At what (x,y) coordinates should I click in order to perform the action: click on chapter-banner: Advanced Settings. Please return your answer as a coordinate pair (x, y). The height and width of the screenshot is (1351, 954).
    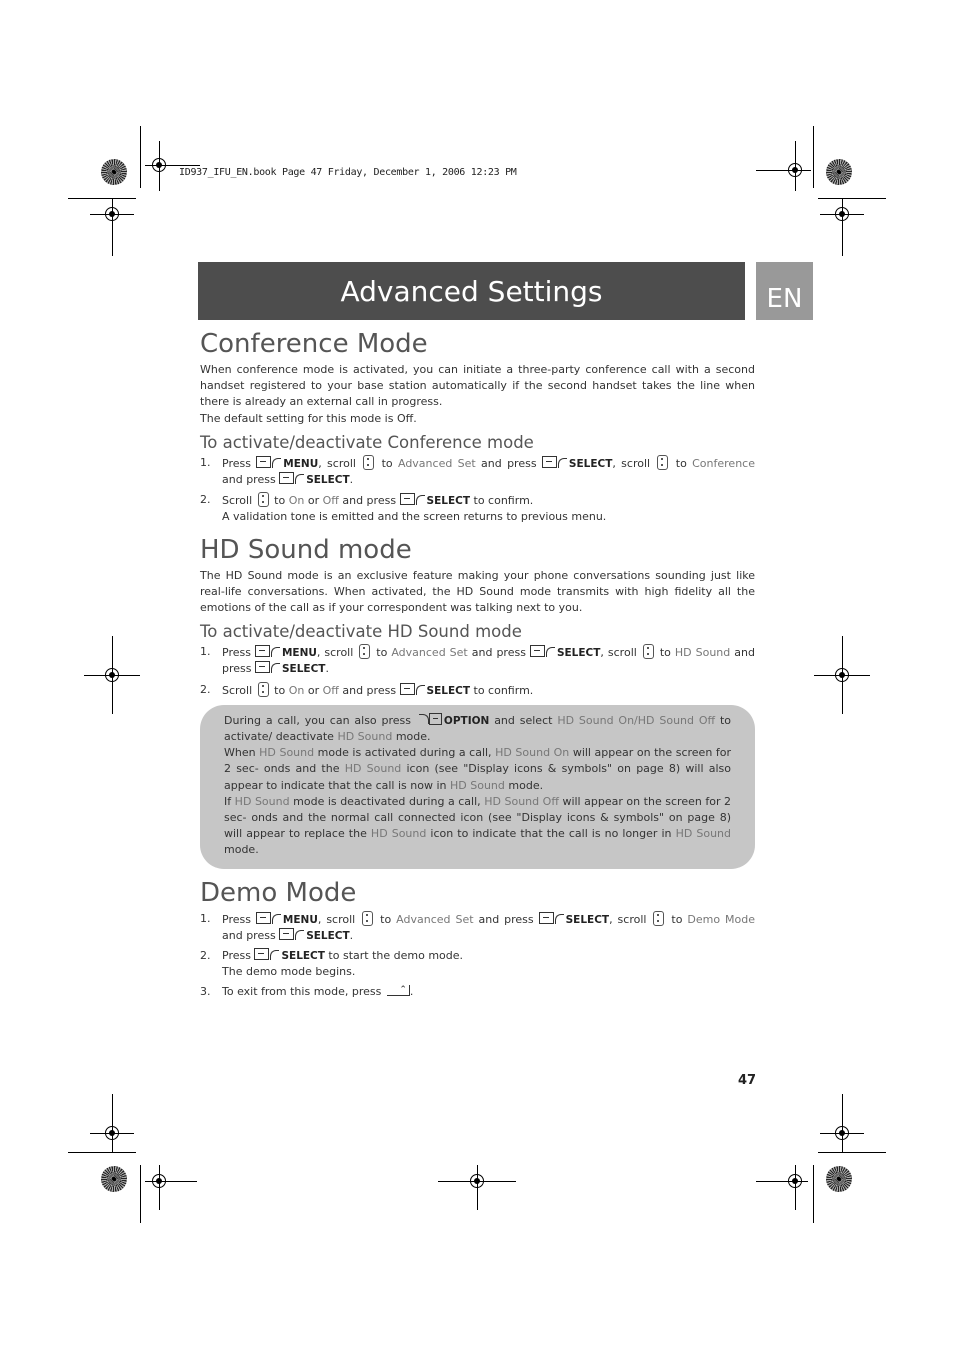
    Looking at the image, I should click on (471, 291).